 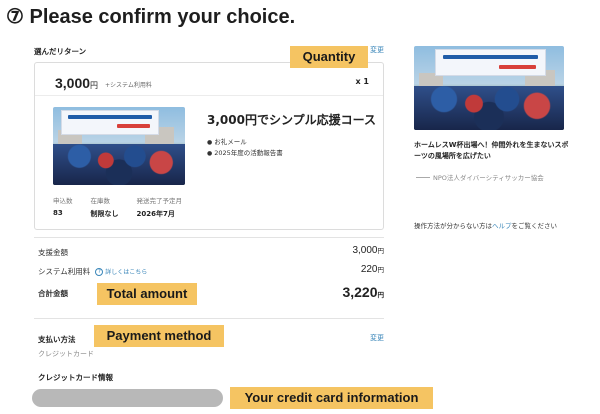 What do you see at coordinates (159, 336) in the screenshot?
I see `annotation-payment-method: Payment method` at bounding box center [159, 336].